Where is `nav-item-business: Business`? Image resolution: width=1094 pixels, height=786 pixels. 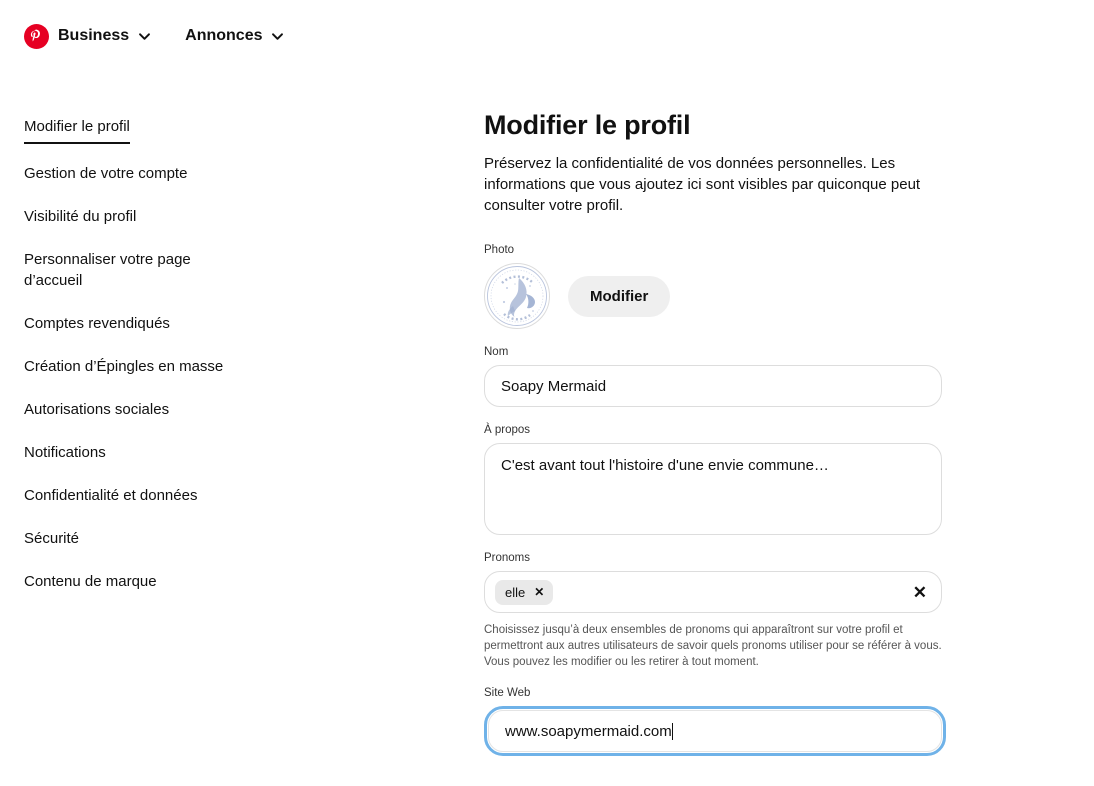 nav-item-business: Business is located at coordinates (87, 36).